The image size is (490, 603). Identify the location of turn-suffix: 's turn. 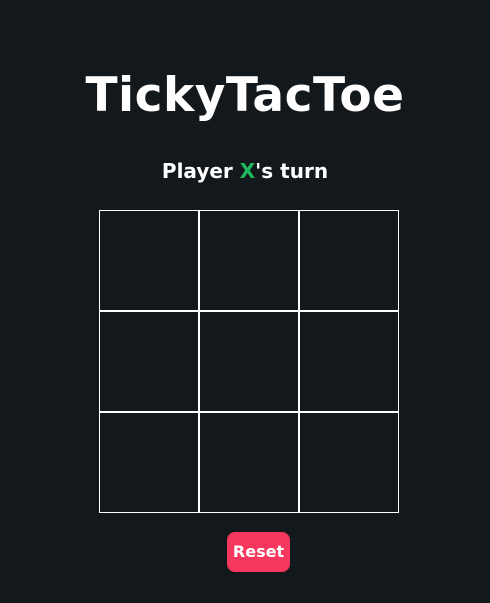
(292, 171).